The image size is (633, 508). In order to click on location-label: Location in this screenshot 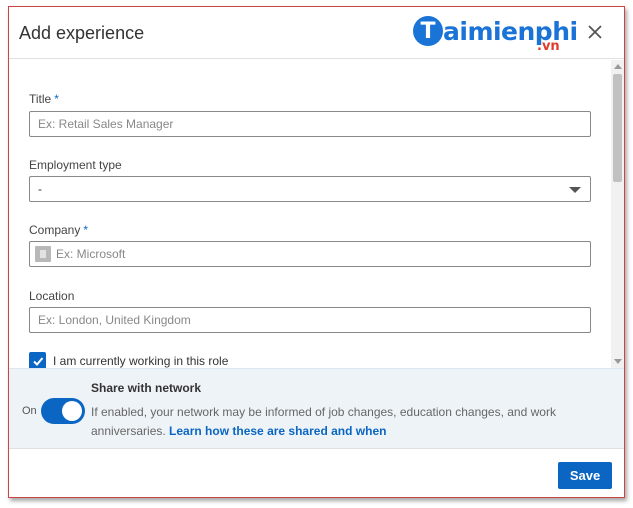, I will do `click(52, 296)`.